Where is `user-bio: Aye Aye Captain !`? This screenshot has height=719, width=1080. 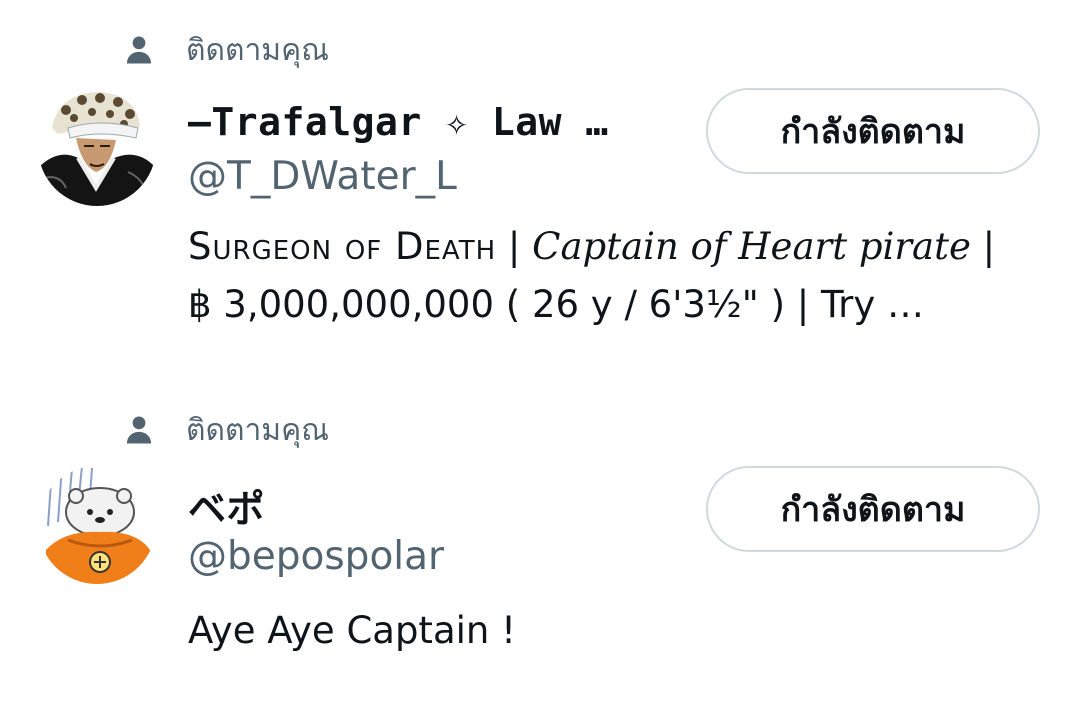
user-bio: Aye Aye Captain ! is located at coordinates (623, 631).